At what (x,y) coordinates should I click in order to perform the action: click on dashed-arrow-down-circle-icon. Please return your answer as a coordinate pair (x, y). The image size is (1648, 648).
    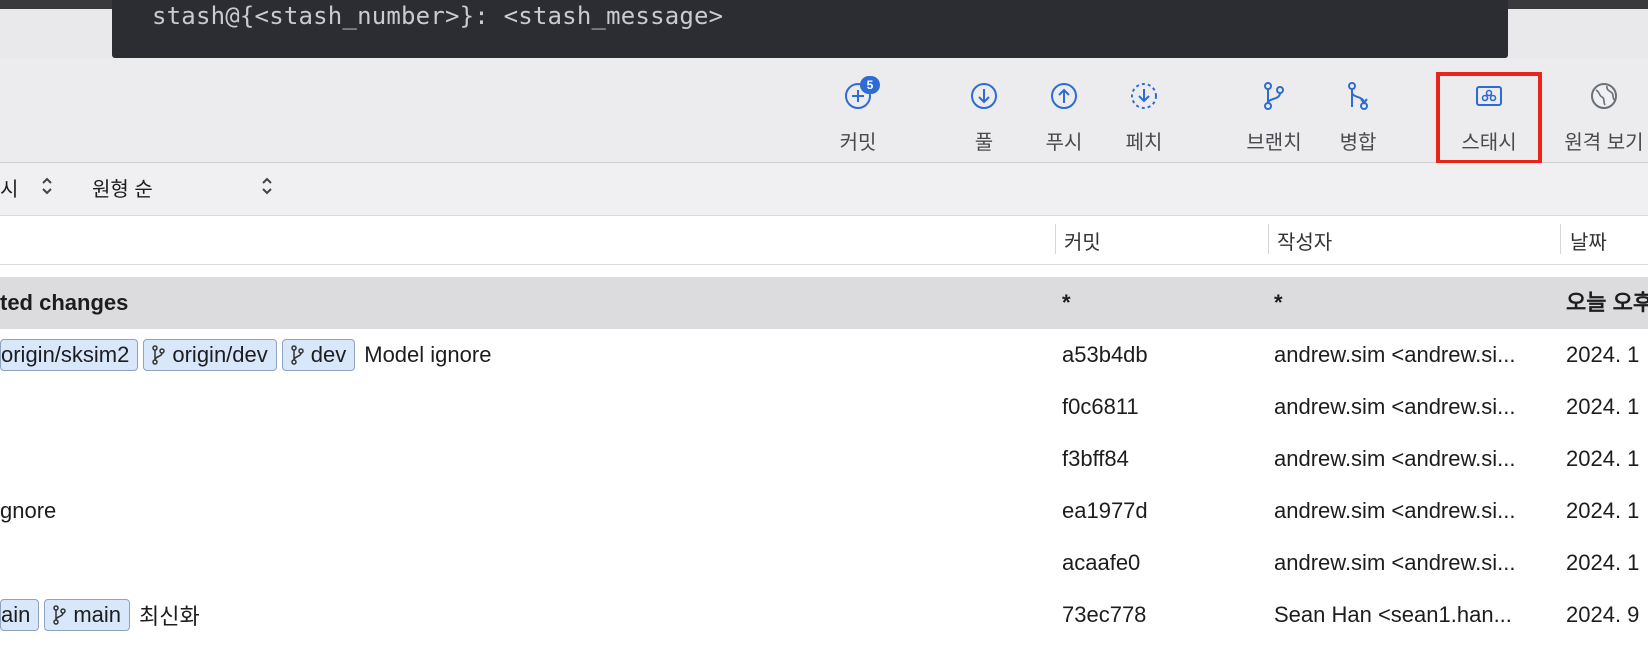
    Looking at the image, I should click on (1144, 96).